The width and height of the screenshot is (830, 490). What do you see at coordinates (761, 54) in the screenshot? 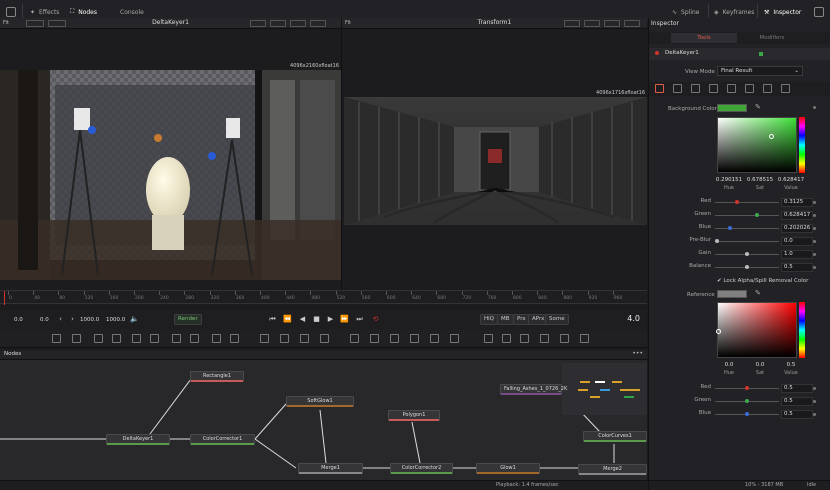
I see `node-color-icon` at bounding box center [761, 54].